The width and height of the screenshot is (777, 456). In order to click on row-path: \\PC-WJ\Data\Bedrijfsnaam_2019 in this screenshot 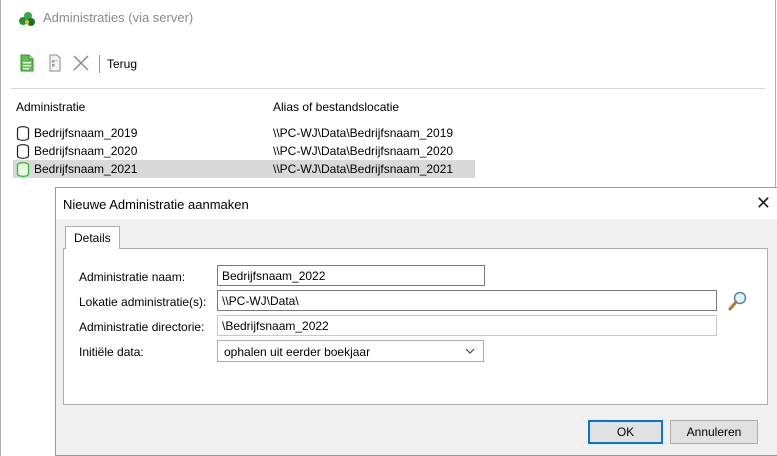, I will do `click(363, 133)`.